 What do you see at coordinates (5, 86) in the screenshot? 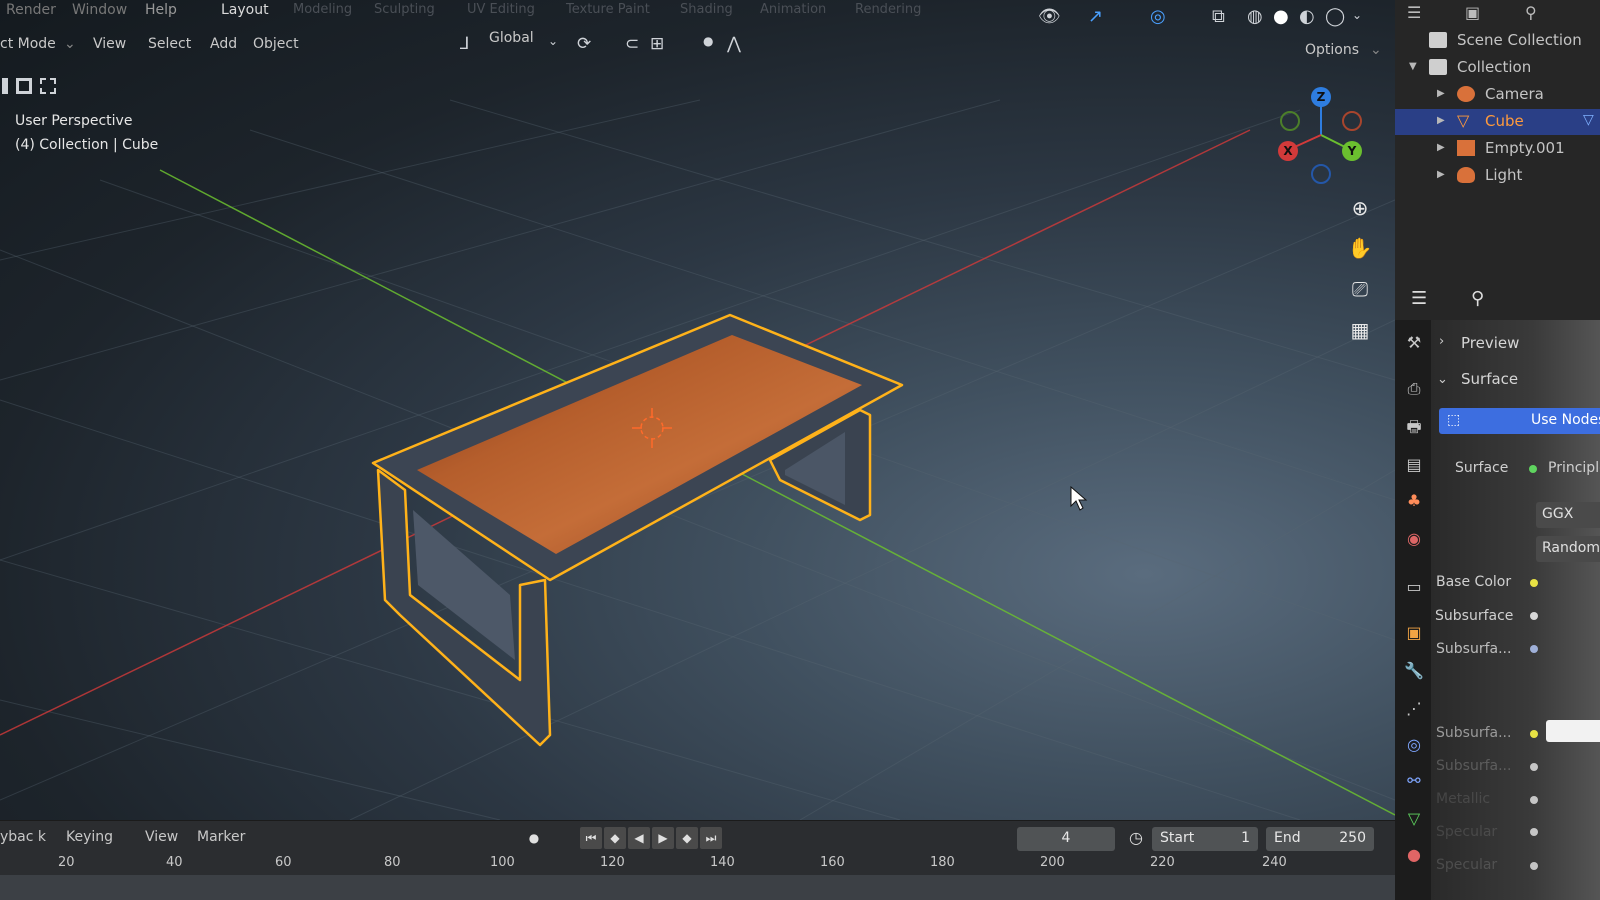
I see `vertex-select-icon` at bounding box center [5, 86].